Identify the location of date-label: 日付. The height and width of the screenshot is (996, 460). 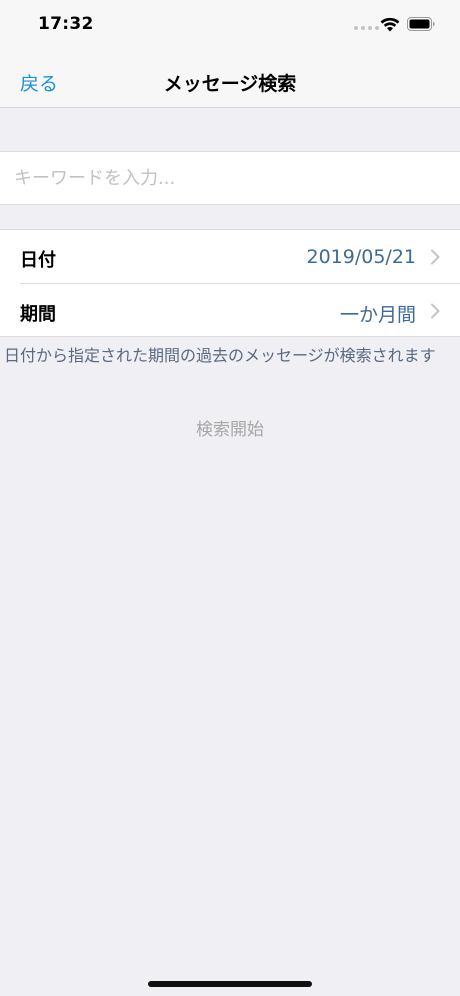
(38, 260).